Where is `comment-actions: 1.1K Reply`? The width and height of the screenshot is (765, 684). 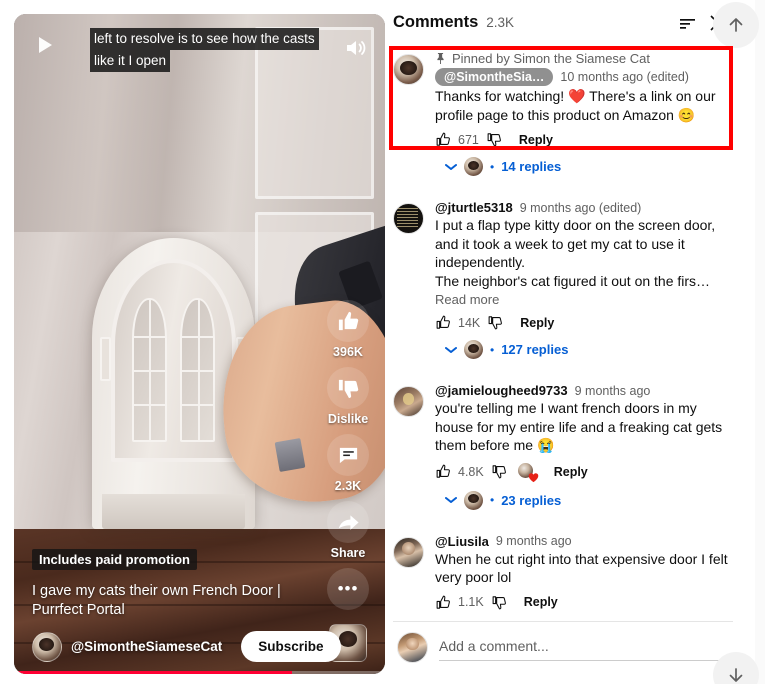
comment-actions: 1.1K Reply is located at coordinates (584, 602).